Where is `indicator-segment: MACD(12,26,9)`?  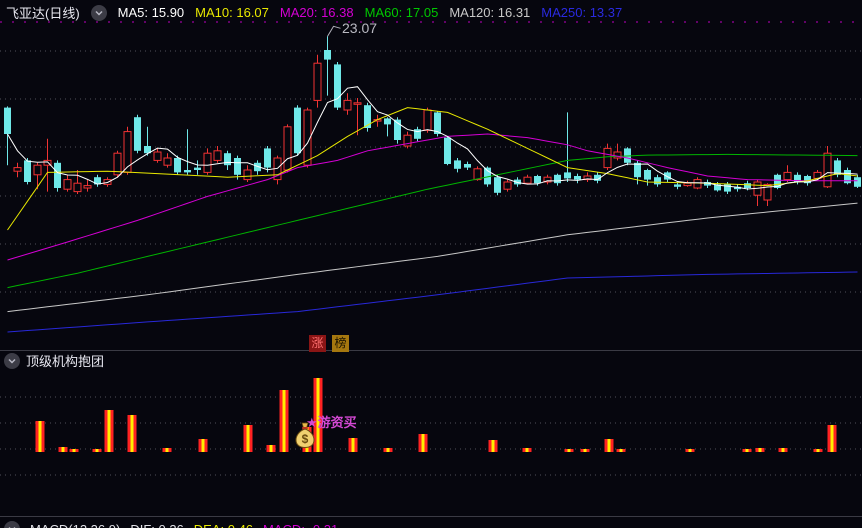 indicator-segment: MACD(12,26,9) is located at coordinates (75, 525).